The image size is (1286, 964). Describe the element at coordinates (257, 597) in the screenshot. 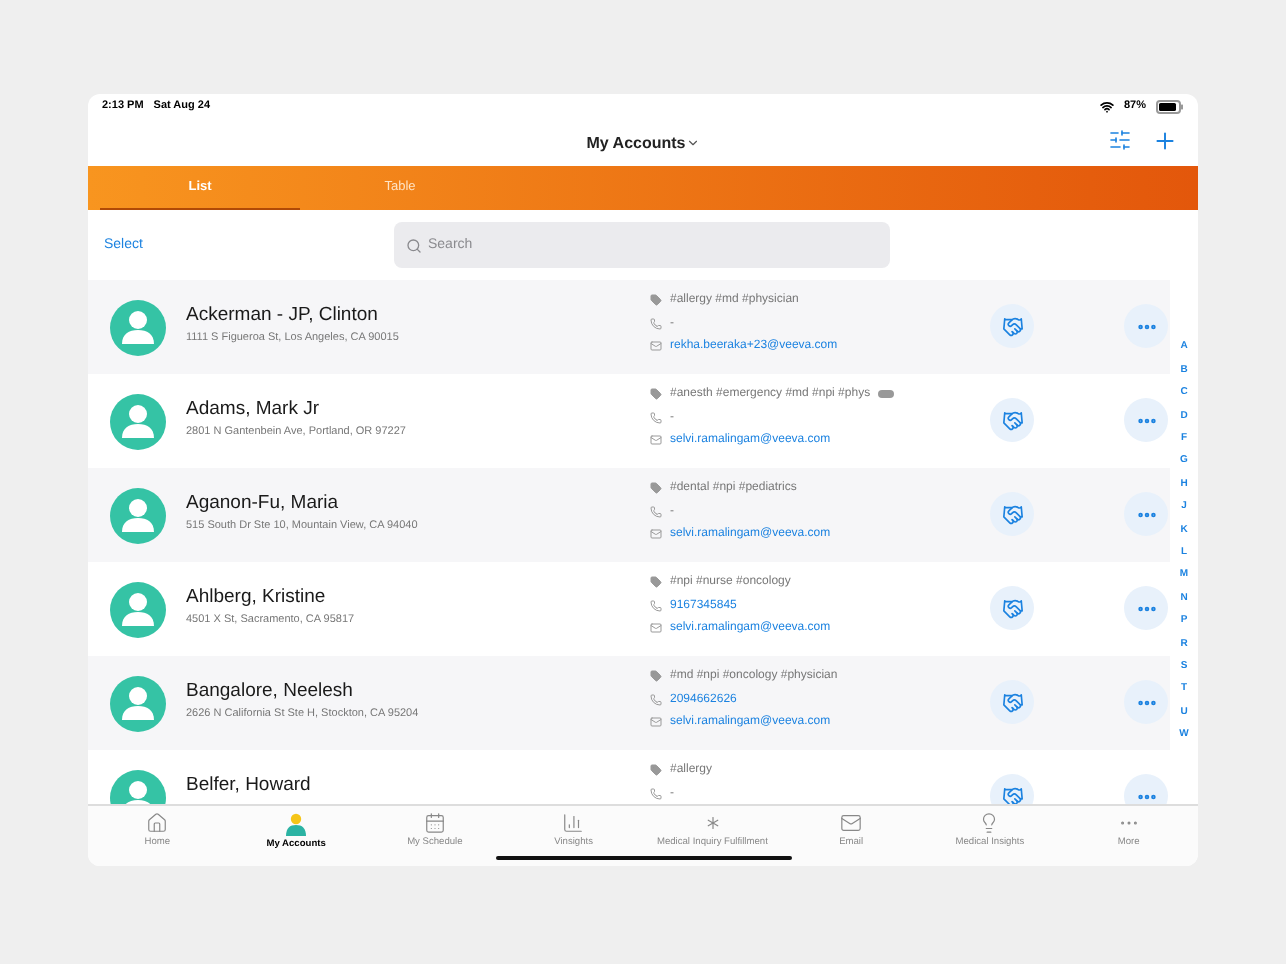

I see `account-name: Ahlberg, Kristine` at that location.